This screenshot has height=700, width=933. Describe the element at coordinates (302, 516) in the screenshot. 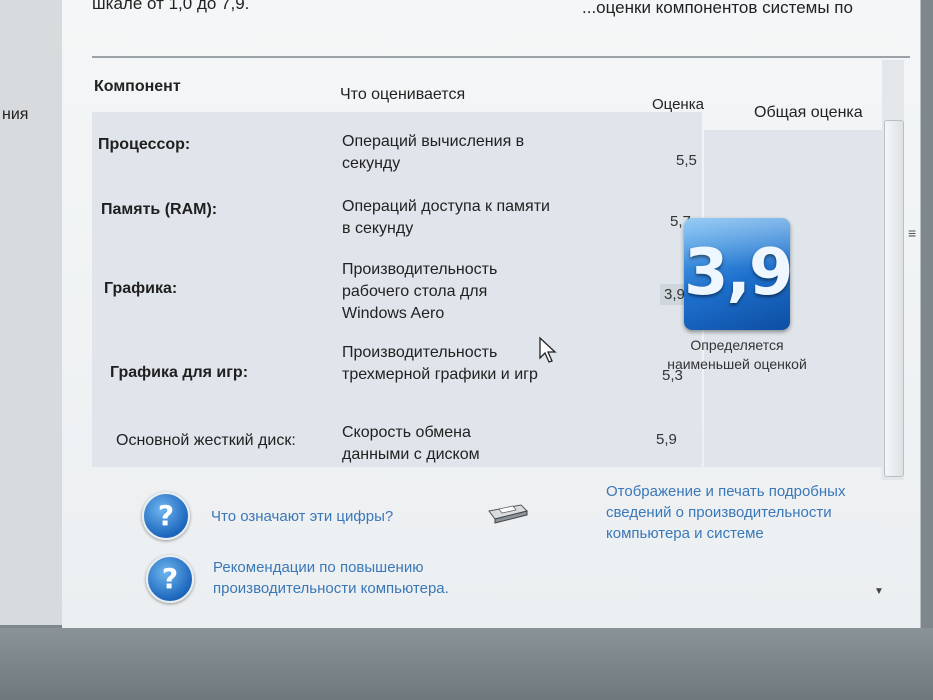

I see `link-what-numbers: Что означают эти цифры?` at that location.